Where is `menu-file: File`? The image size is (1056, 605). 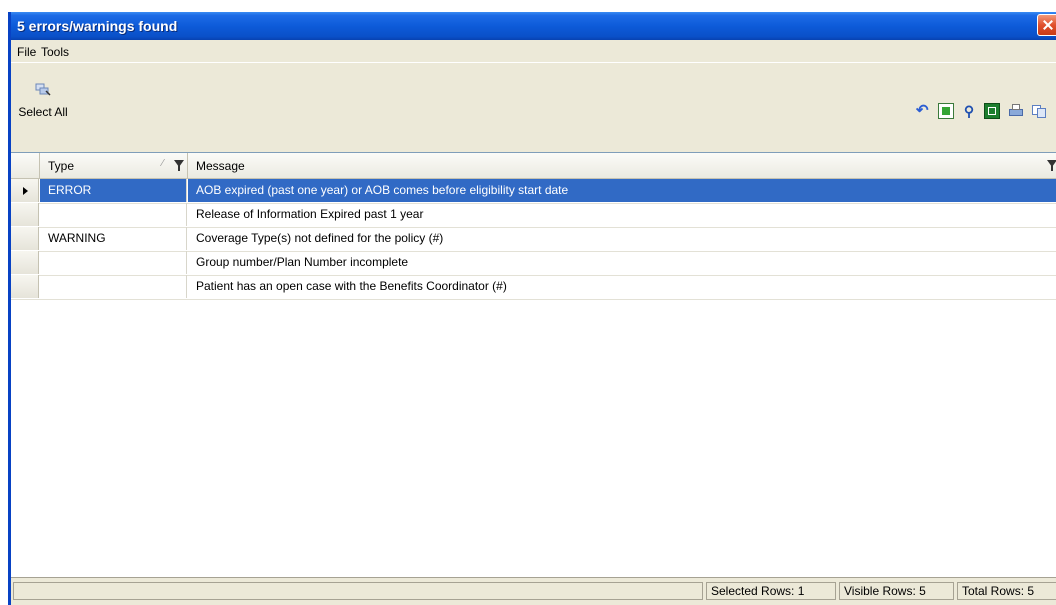 menu-file: File is located at coordinates (26, 52).